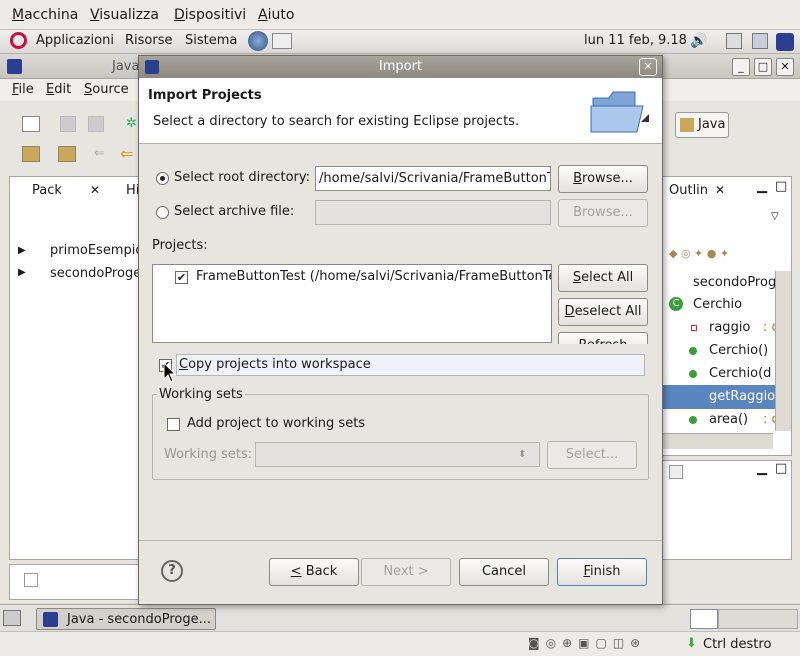 The height and width of the screenshot is (656, 800). I want to click on volume-icon: 🔊, so click(698, 41).